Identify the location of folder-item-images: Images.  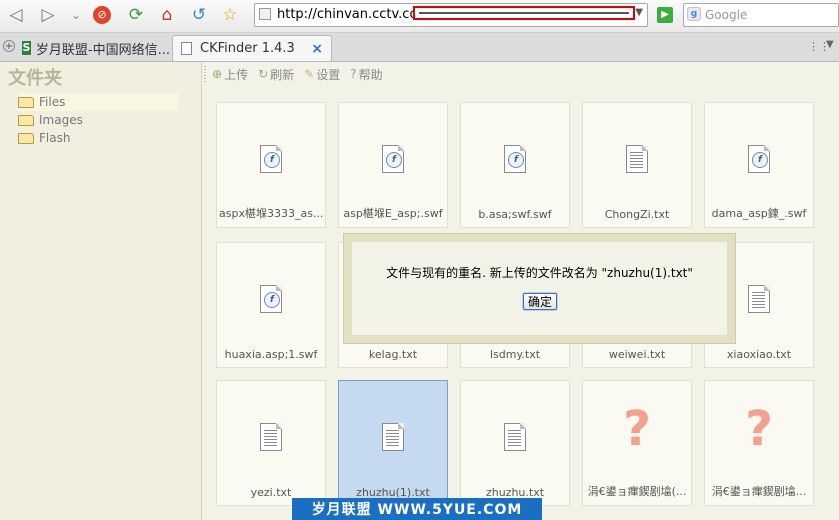
(98, 120).